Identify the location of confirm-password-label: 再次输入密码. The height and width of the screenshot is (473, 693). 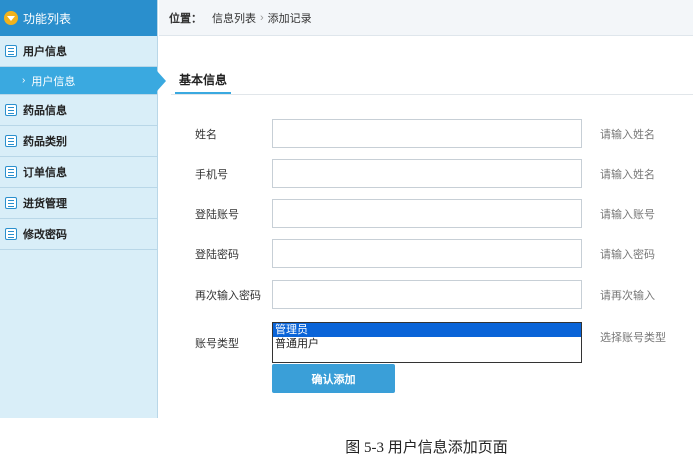
(228, 295).